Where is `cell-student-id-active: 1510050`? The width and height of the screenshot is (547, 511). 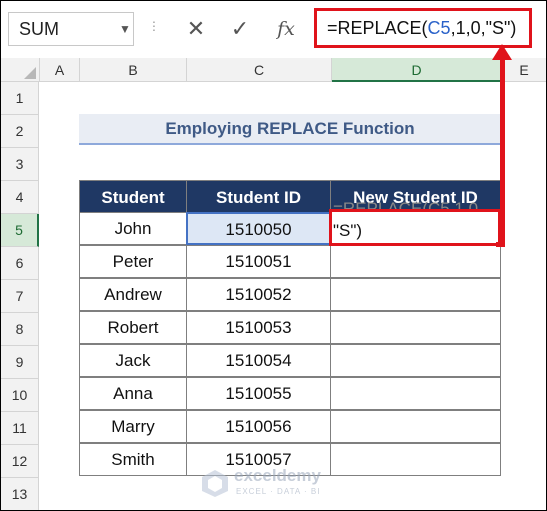
cell-student-id-active: 1510050 is located at coordinates (258, 228).